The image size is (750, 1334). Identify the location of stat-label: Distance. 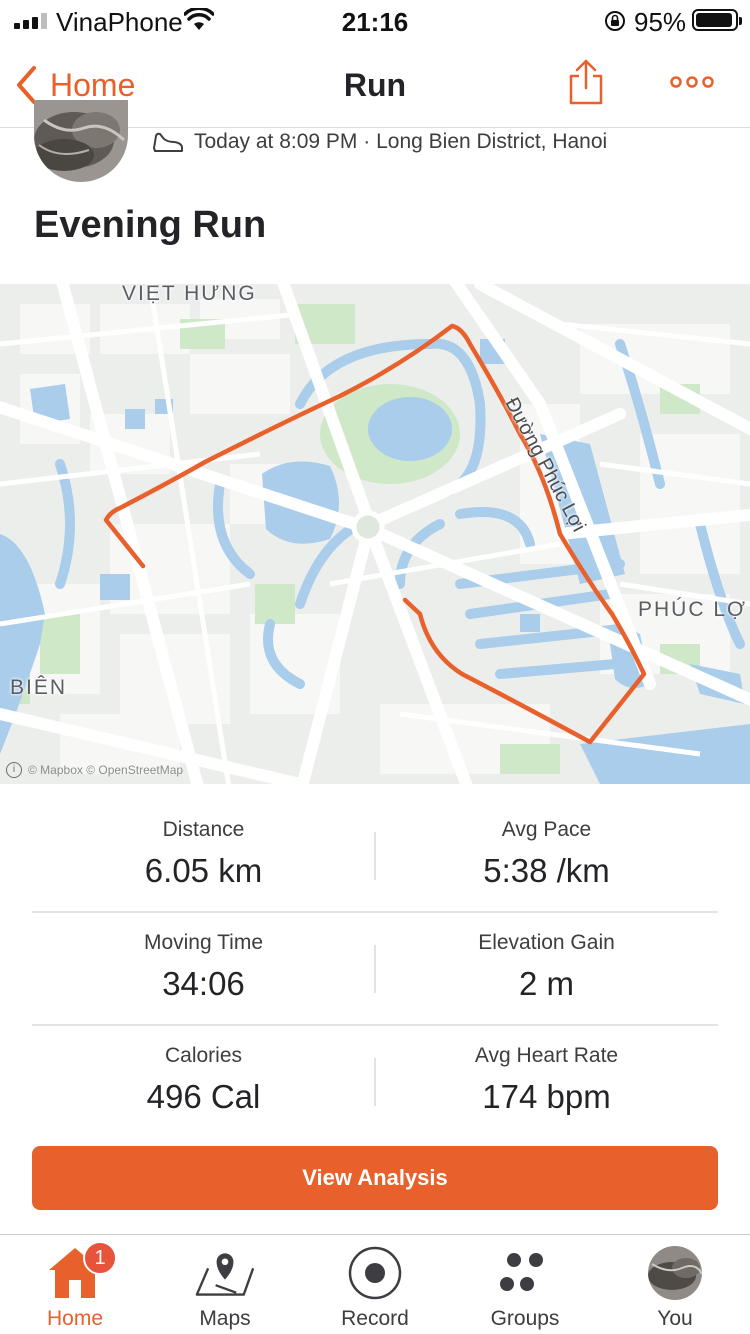
(203, 829).